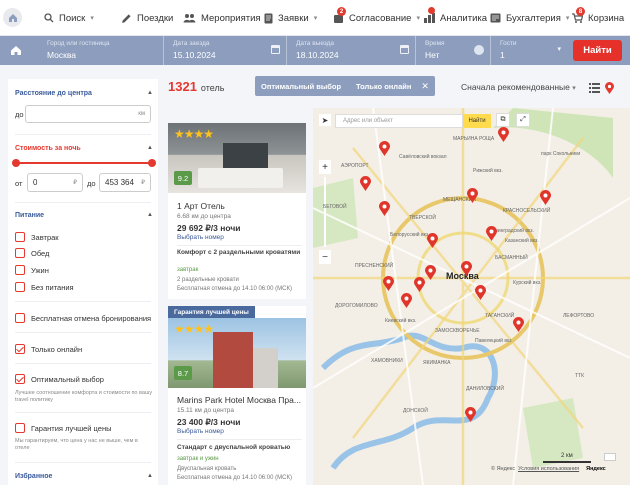 This screenshot has height=485, width=630. Describe the element at coordinates (69, 18) in the screenshot. I see `nav-search: Поиск ▾` at that location.